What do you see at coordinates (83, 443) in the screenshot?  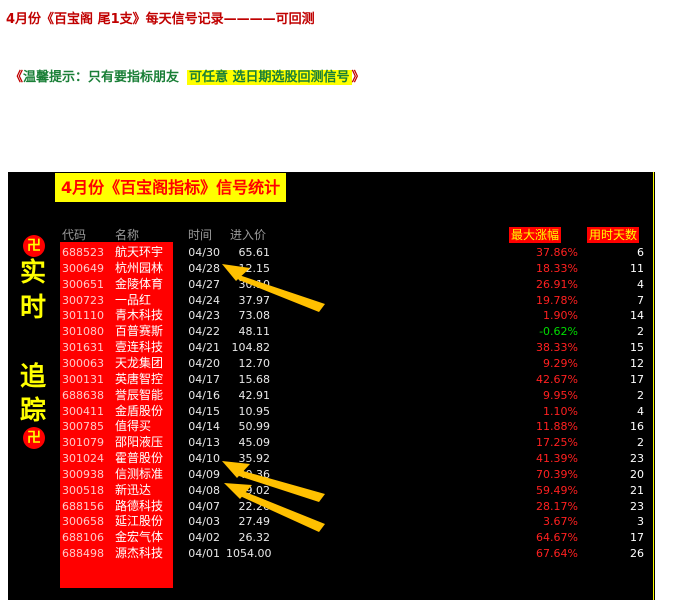 I see `stock-code: 301079` at bounding box center [83, 443].